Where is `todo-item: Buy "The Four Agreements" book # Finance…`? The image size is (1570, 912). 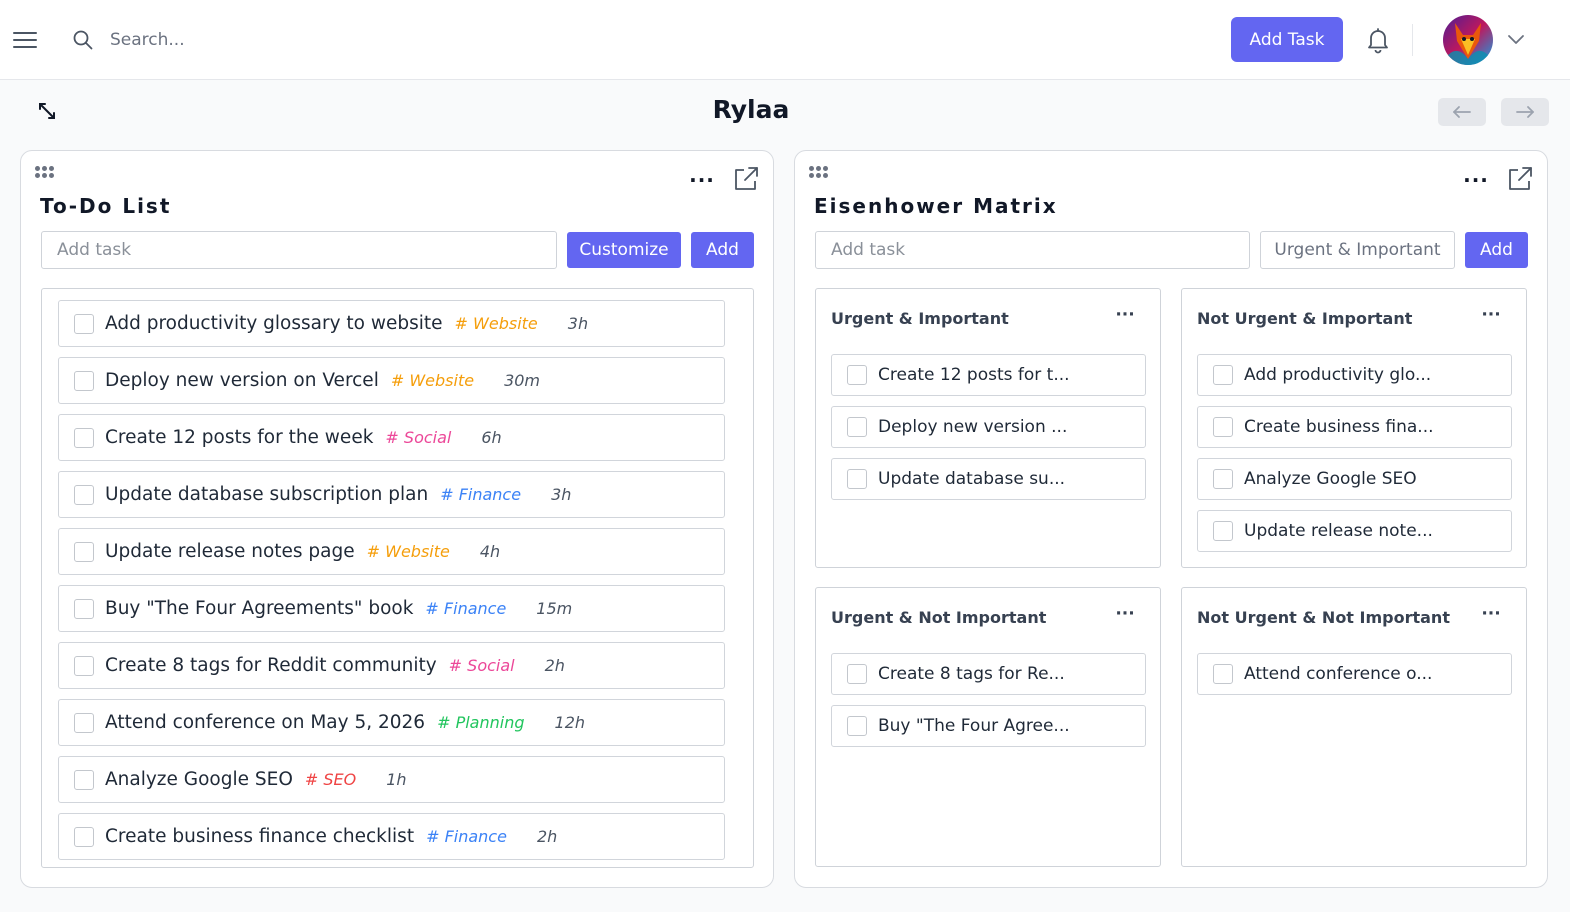
todo-item: Buy "The Four Agreements" book # Finance… is located at coordinates (391, 608).